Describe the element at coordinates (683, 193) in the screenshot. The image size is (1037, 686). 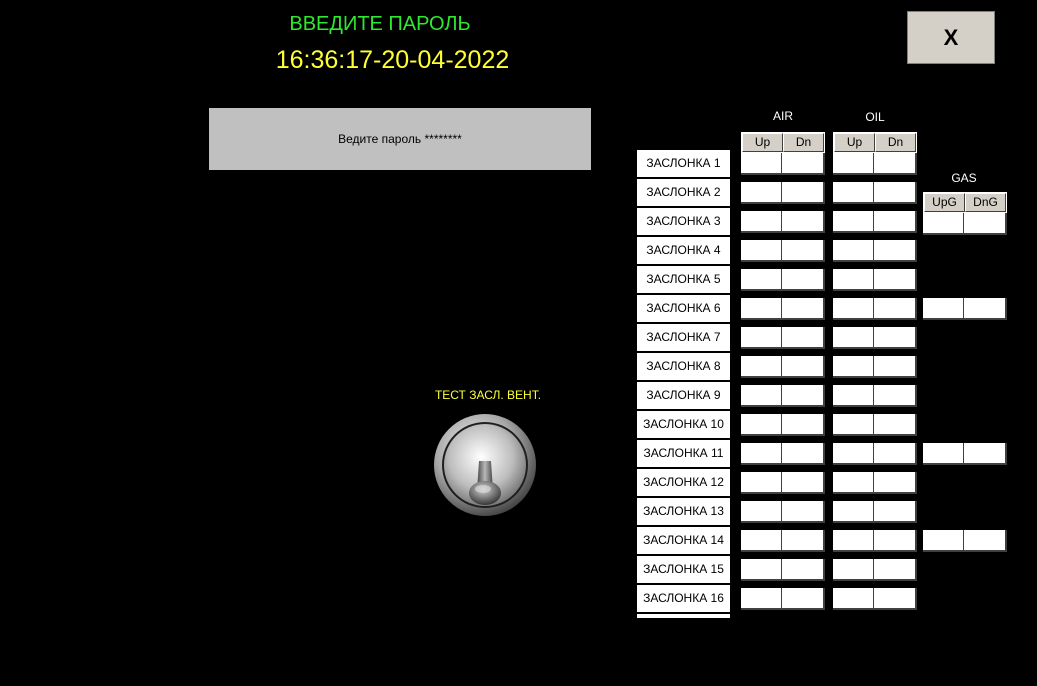
I see `damper-label-2: ЗАСЛОНКА 2` at that location.